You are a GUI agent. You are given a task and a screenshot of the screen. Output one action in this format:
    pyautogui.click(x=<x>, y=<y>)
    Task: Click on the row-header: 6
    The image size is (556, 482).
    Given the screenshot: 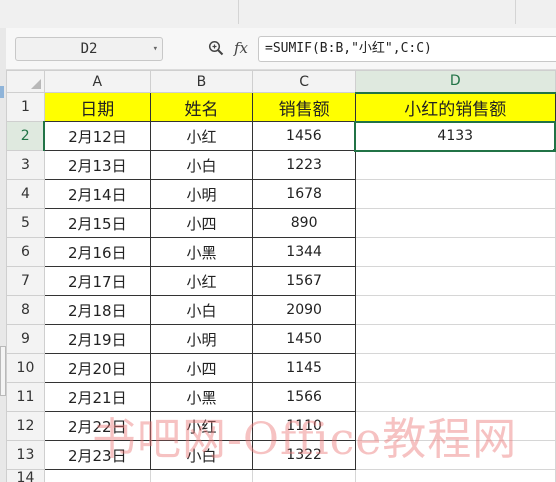 What is the action you would take?
    pyautogui.click(x=25, y=252)
    